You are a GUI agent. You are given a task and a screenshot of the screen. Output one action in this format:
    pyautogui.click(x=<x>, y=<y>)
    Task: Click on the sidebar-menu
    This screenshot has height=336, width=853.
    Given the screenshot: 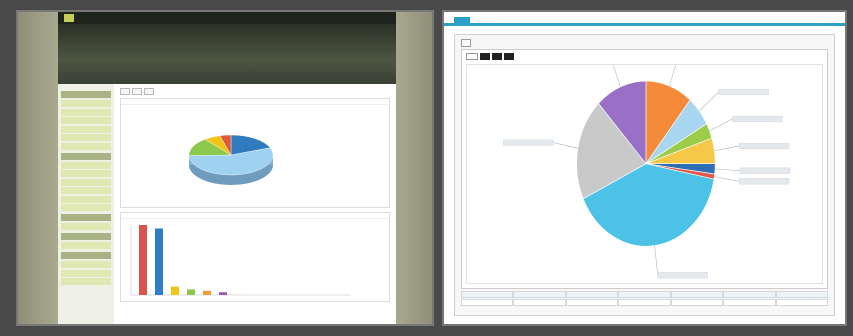 What is the action you would take?
    pyautogui.click(x=86, y=204)
    